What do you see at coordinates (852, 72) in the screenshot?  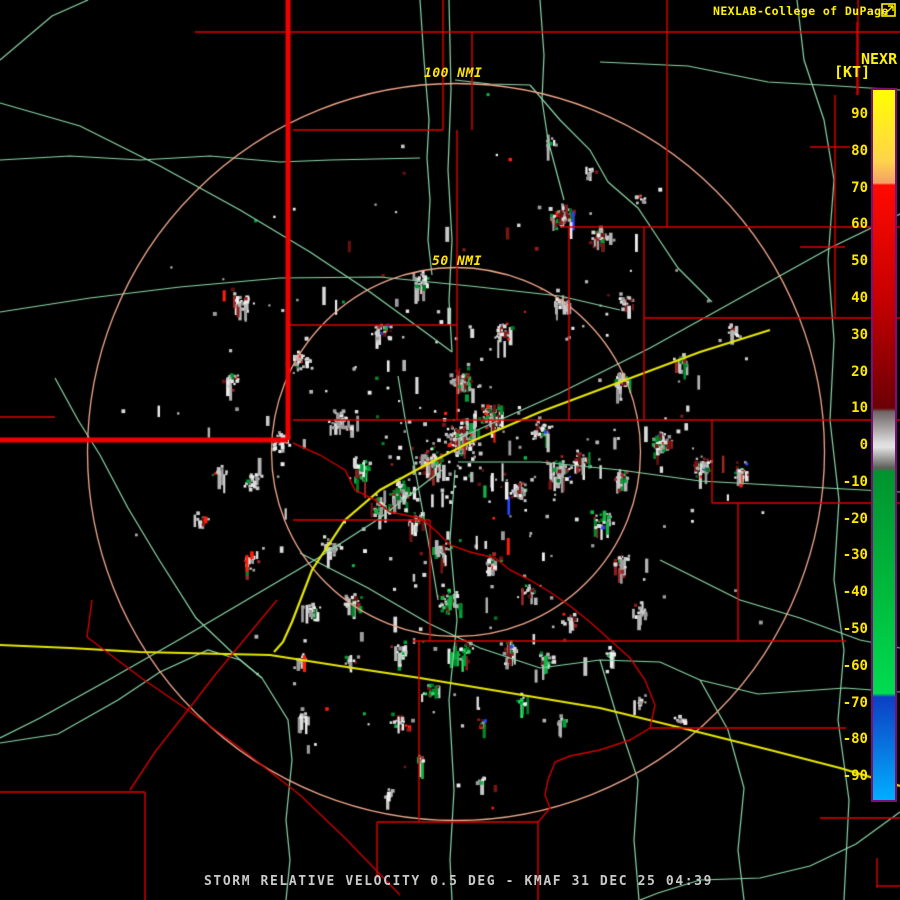 I see `colorbar-units-label: [KT]` at bounding box center [852, 72].